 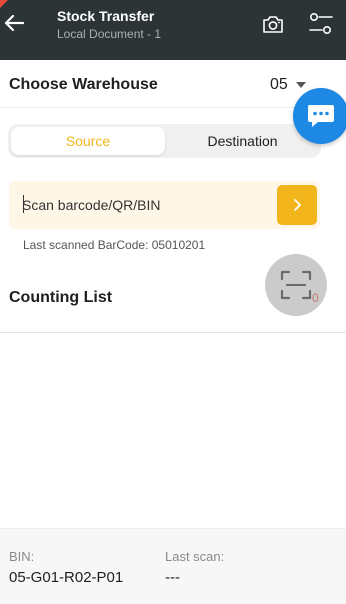 What do you see at coordinates (242, 141) in the screenshot?
I see `tab-destination: Destination` at bounding box center [242, 141].